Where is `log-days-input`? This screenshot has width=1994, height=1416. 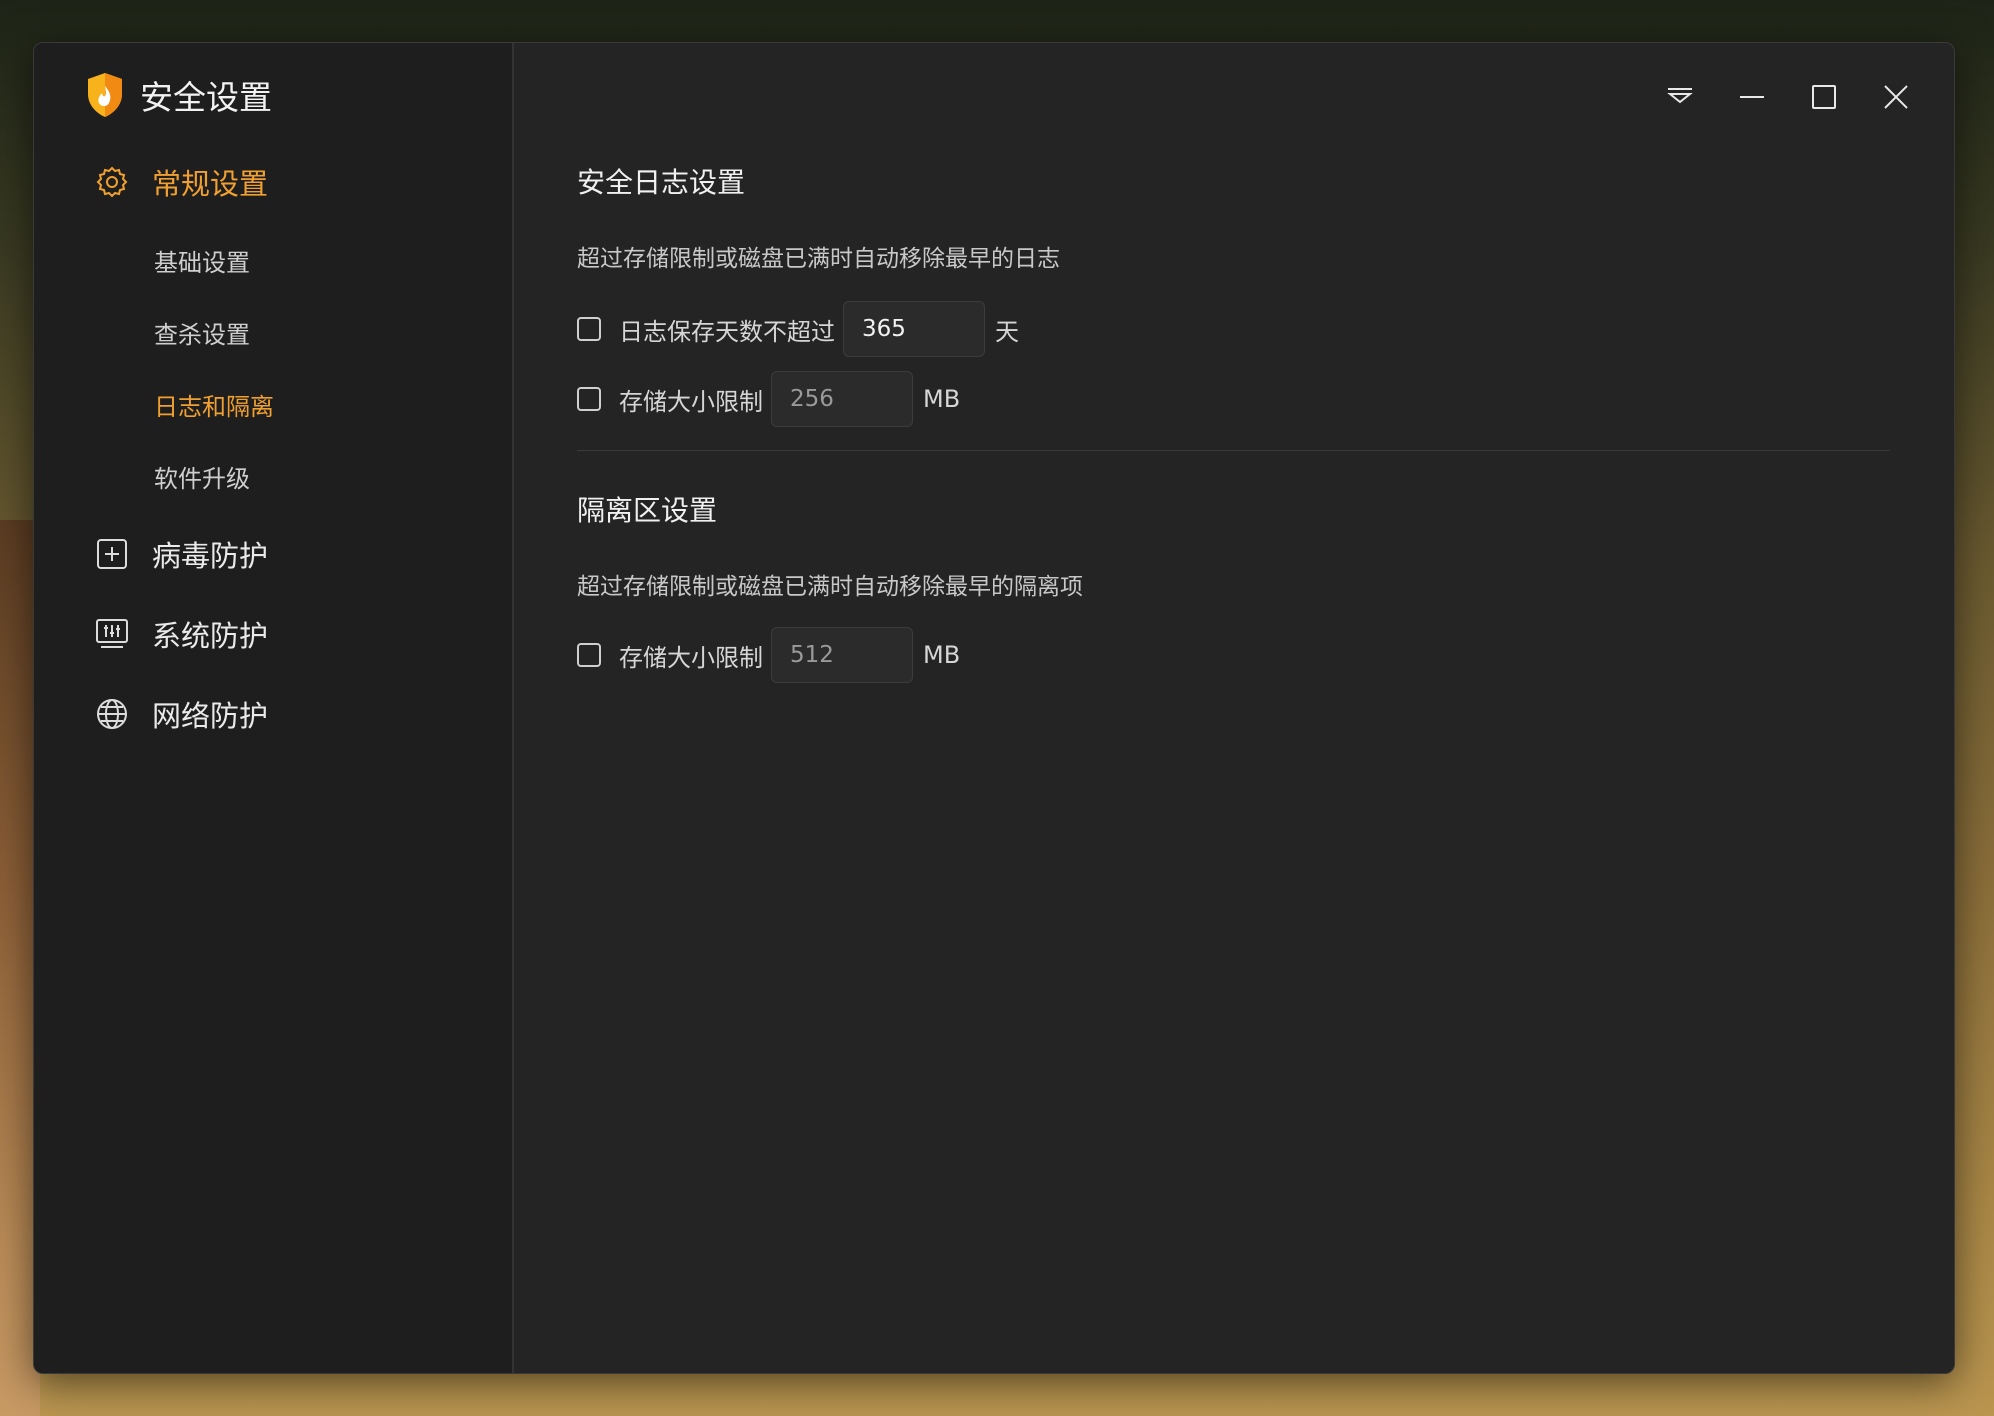
log-days-input is located at coordinates (914, 329).